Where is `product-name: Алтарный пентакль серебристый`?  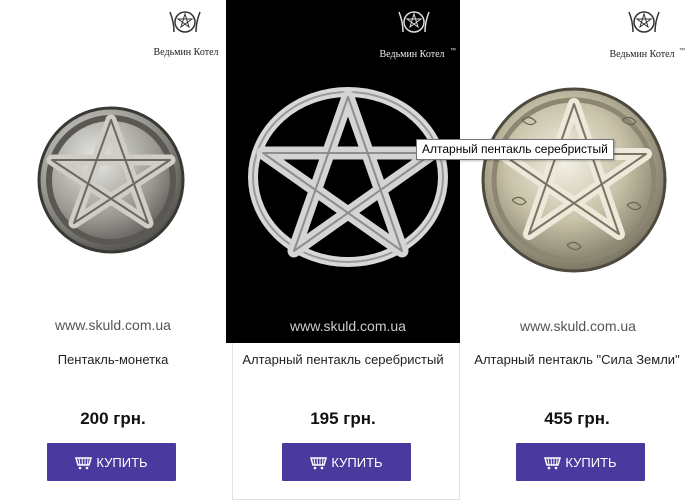 product-name: Алтарный пентакль серебристый is located at coordinates (343, 359).